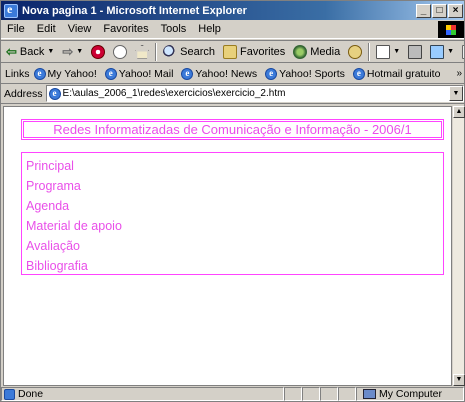 Image resolution: width=465 pixels, height=402 pixels. I want to click on scroll-down-icon: ▼, so click(459, 380).